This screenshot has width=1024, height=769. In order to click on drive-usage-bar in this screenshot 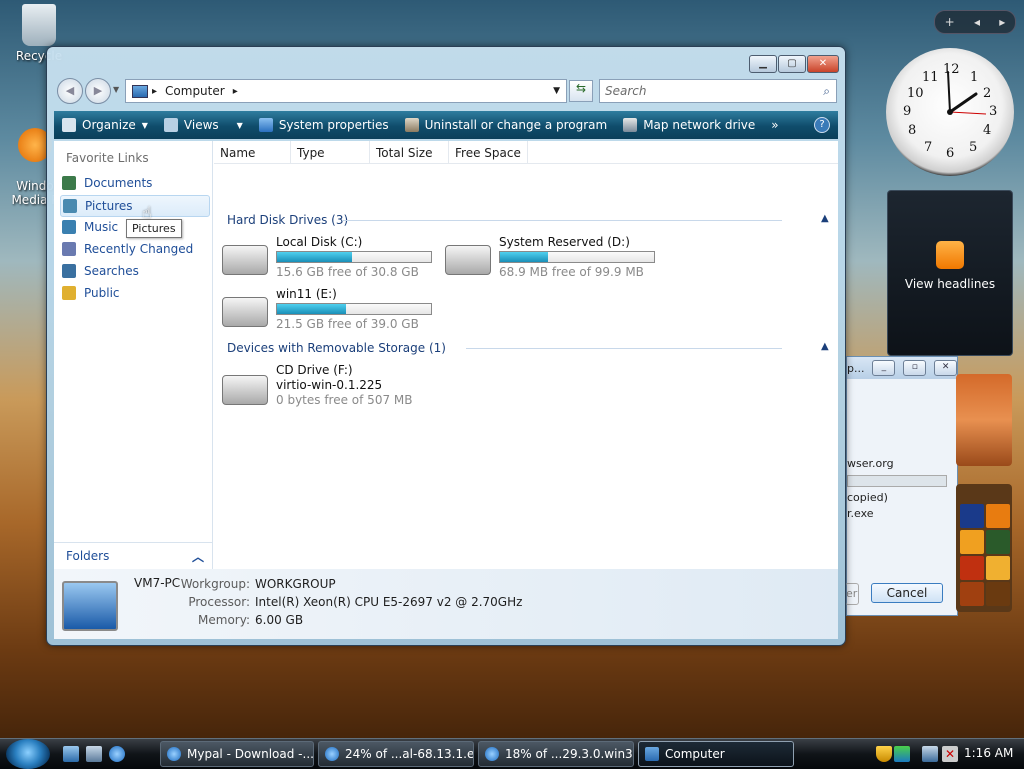, I will do `click(354, 309)`.